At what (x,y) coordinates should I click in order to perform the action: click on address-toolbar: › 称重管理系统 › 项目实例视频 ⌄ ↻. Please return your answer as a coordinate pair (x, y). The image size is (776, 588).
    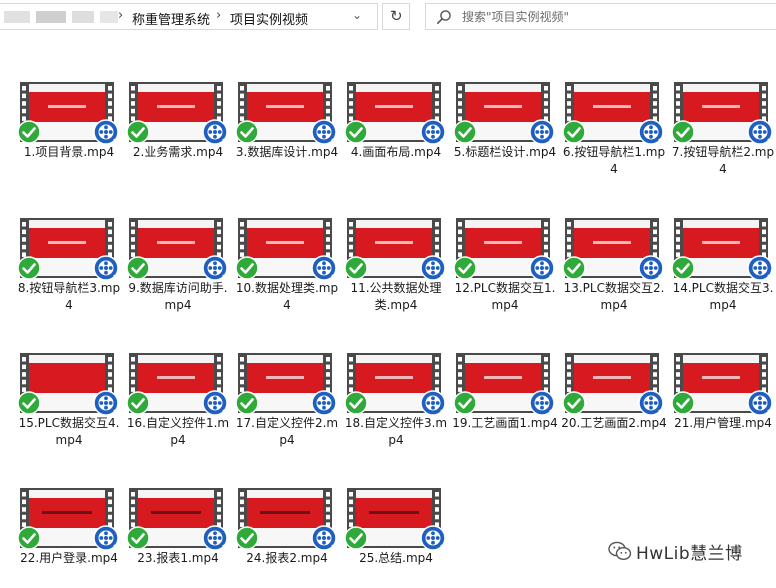
    Looking at the image, I should click on (388, 17).